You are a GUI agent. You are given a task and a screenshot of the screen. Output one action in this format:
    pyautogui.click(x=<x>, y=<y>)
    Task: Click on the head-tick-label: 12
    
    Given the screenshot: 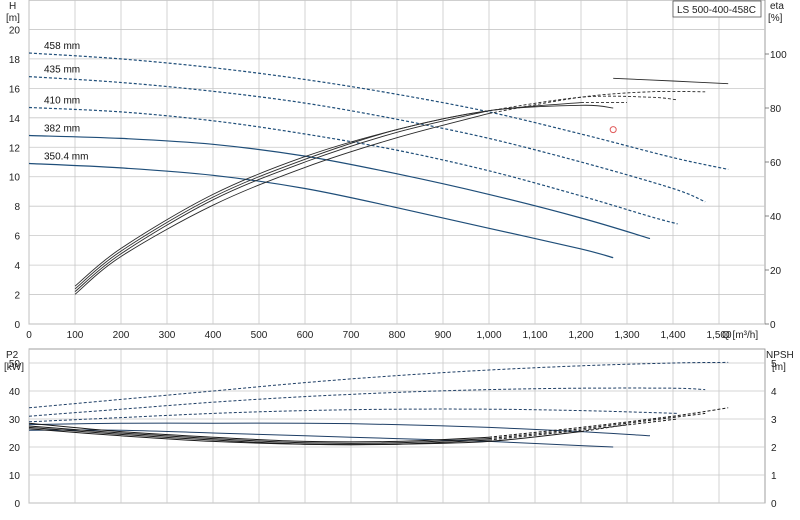 What is the action you would take?
    pyautogui.click(x=15, y=148)
    